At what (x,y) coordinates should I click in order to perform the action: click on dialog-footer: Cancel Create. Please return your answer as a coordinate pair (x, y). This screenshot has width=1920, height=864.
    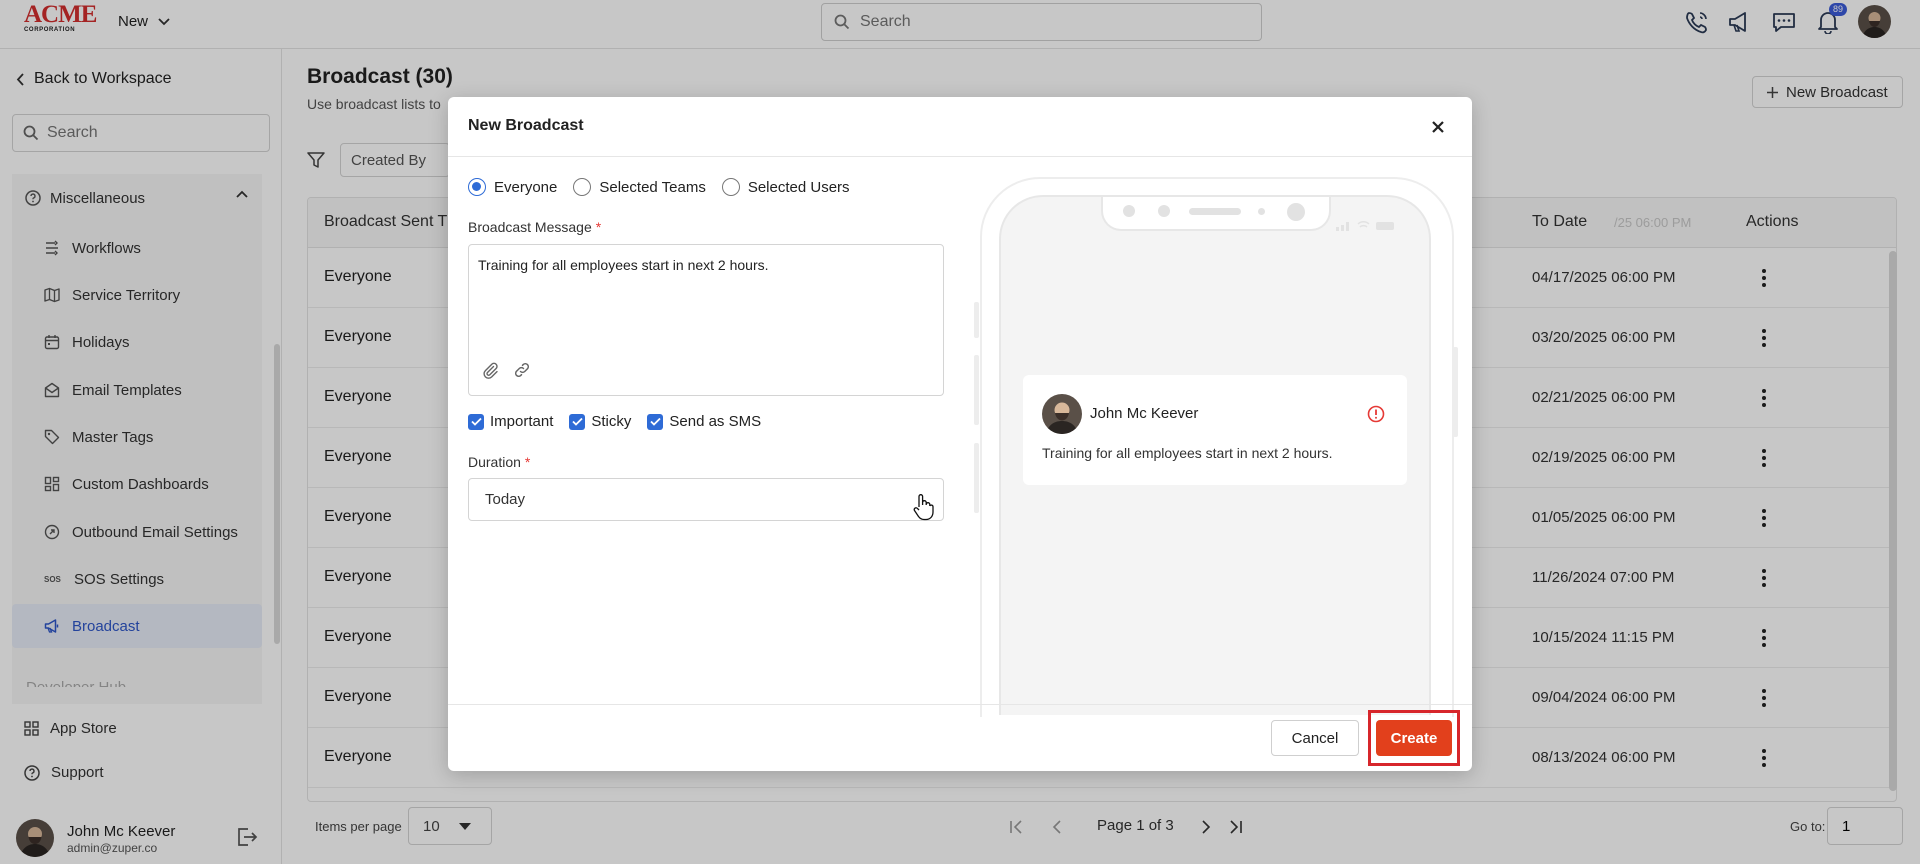
    Looking at the image, I should click on (960, 737).